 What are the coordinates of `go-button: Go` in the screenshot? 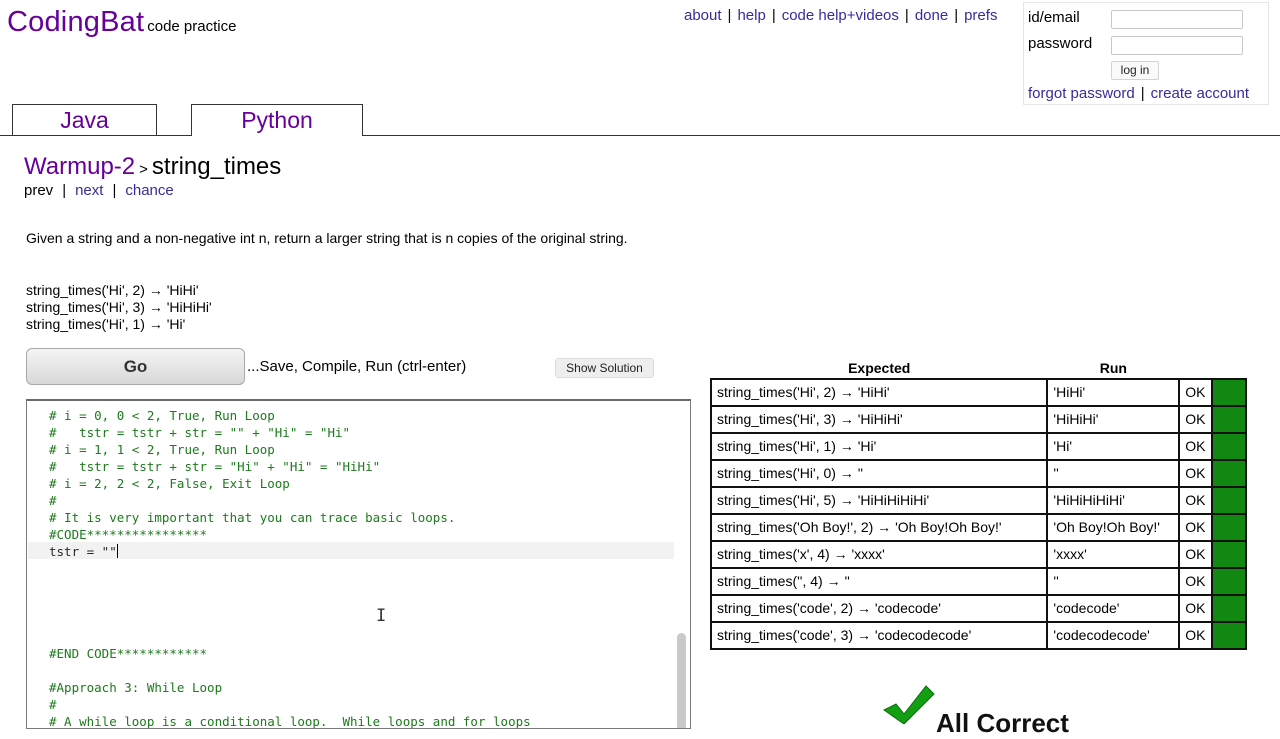 It's located at (135, 366).